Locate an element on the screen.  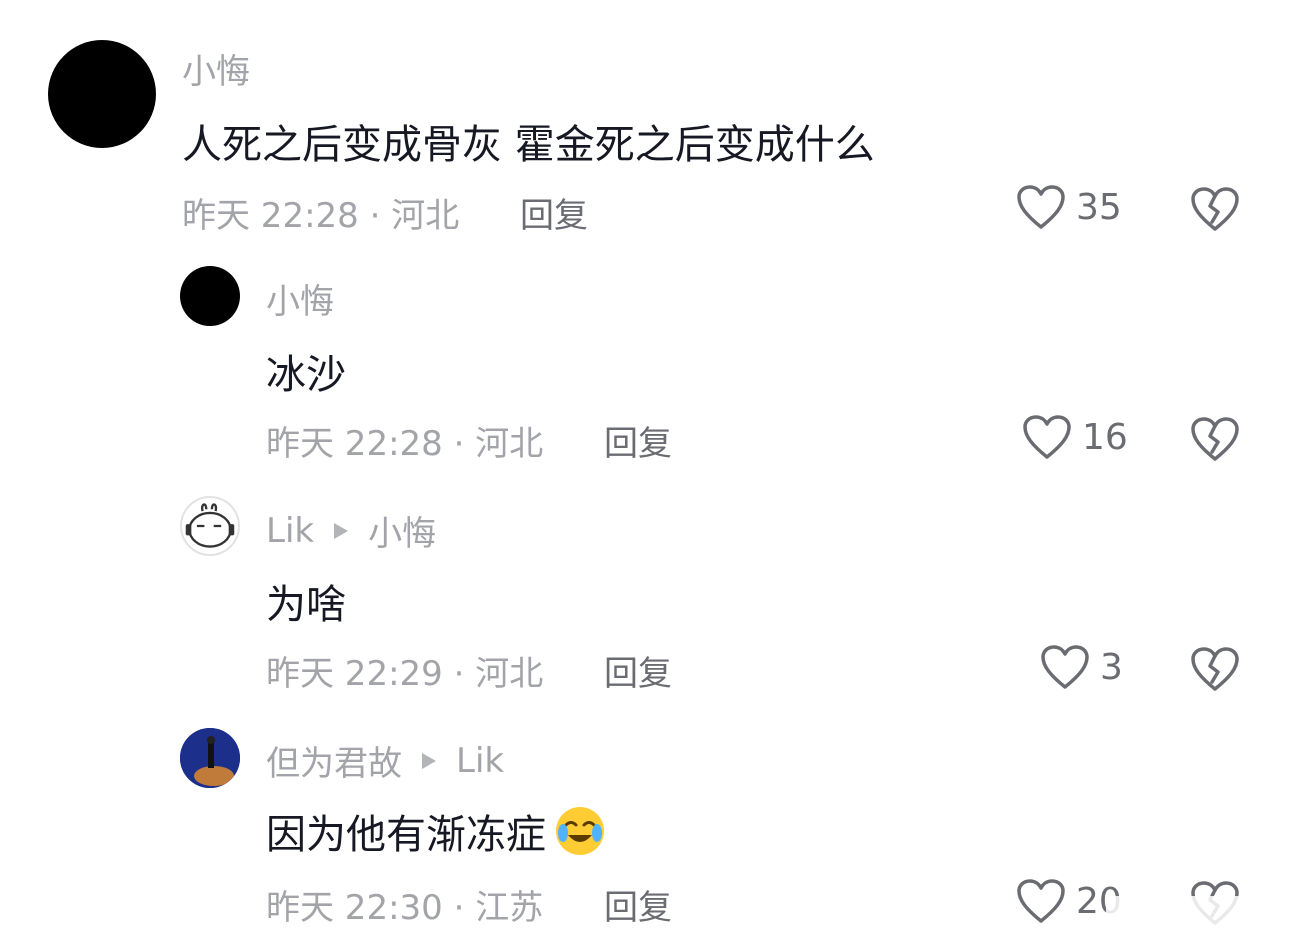
comment-text: 冰沙 is located at coordinates (306, 375).